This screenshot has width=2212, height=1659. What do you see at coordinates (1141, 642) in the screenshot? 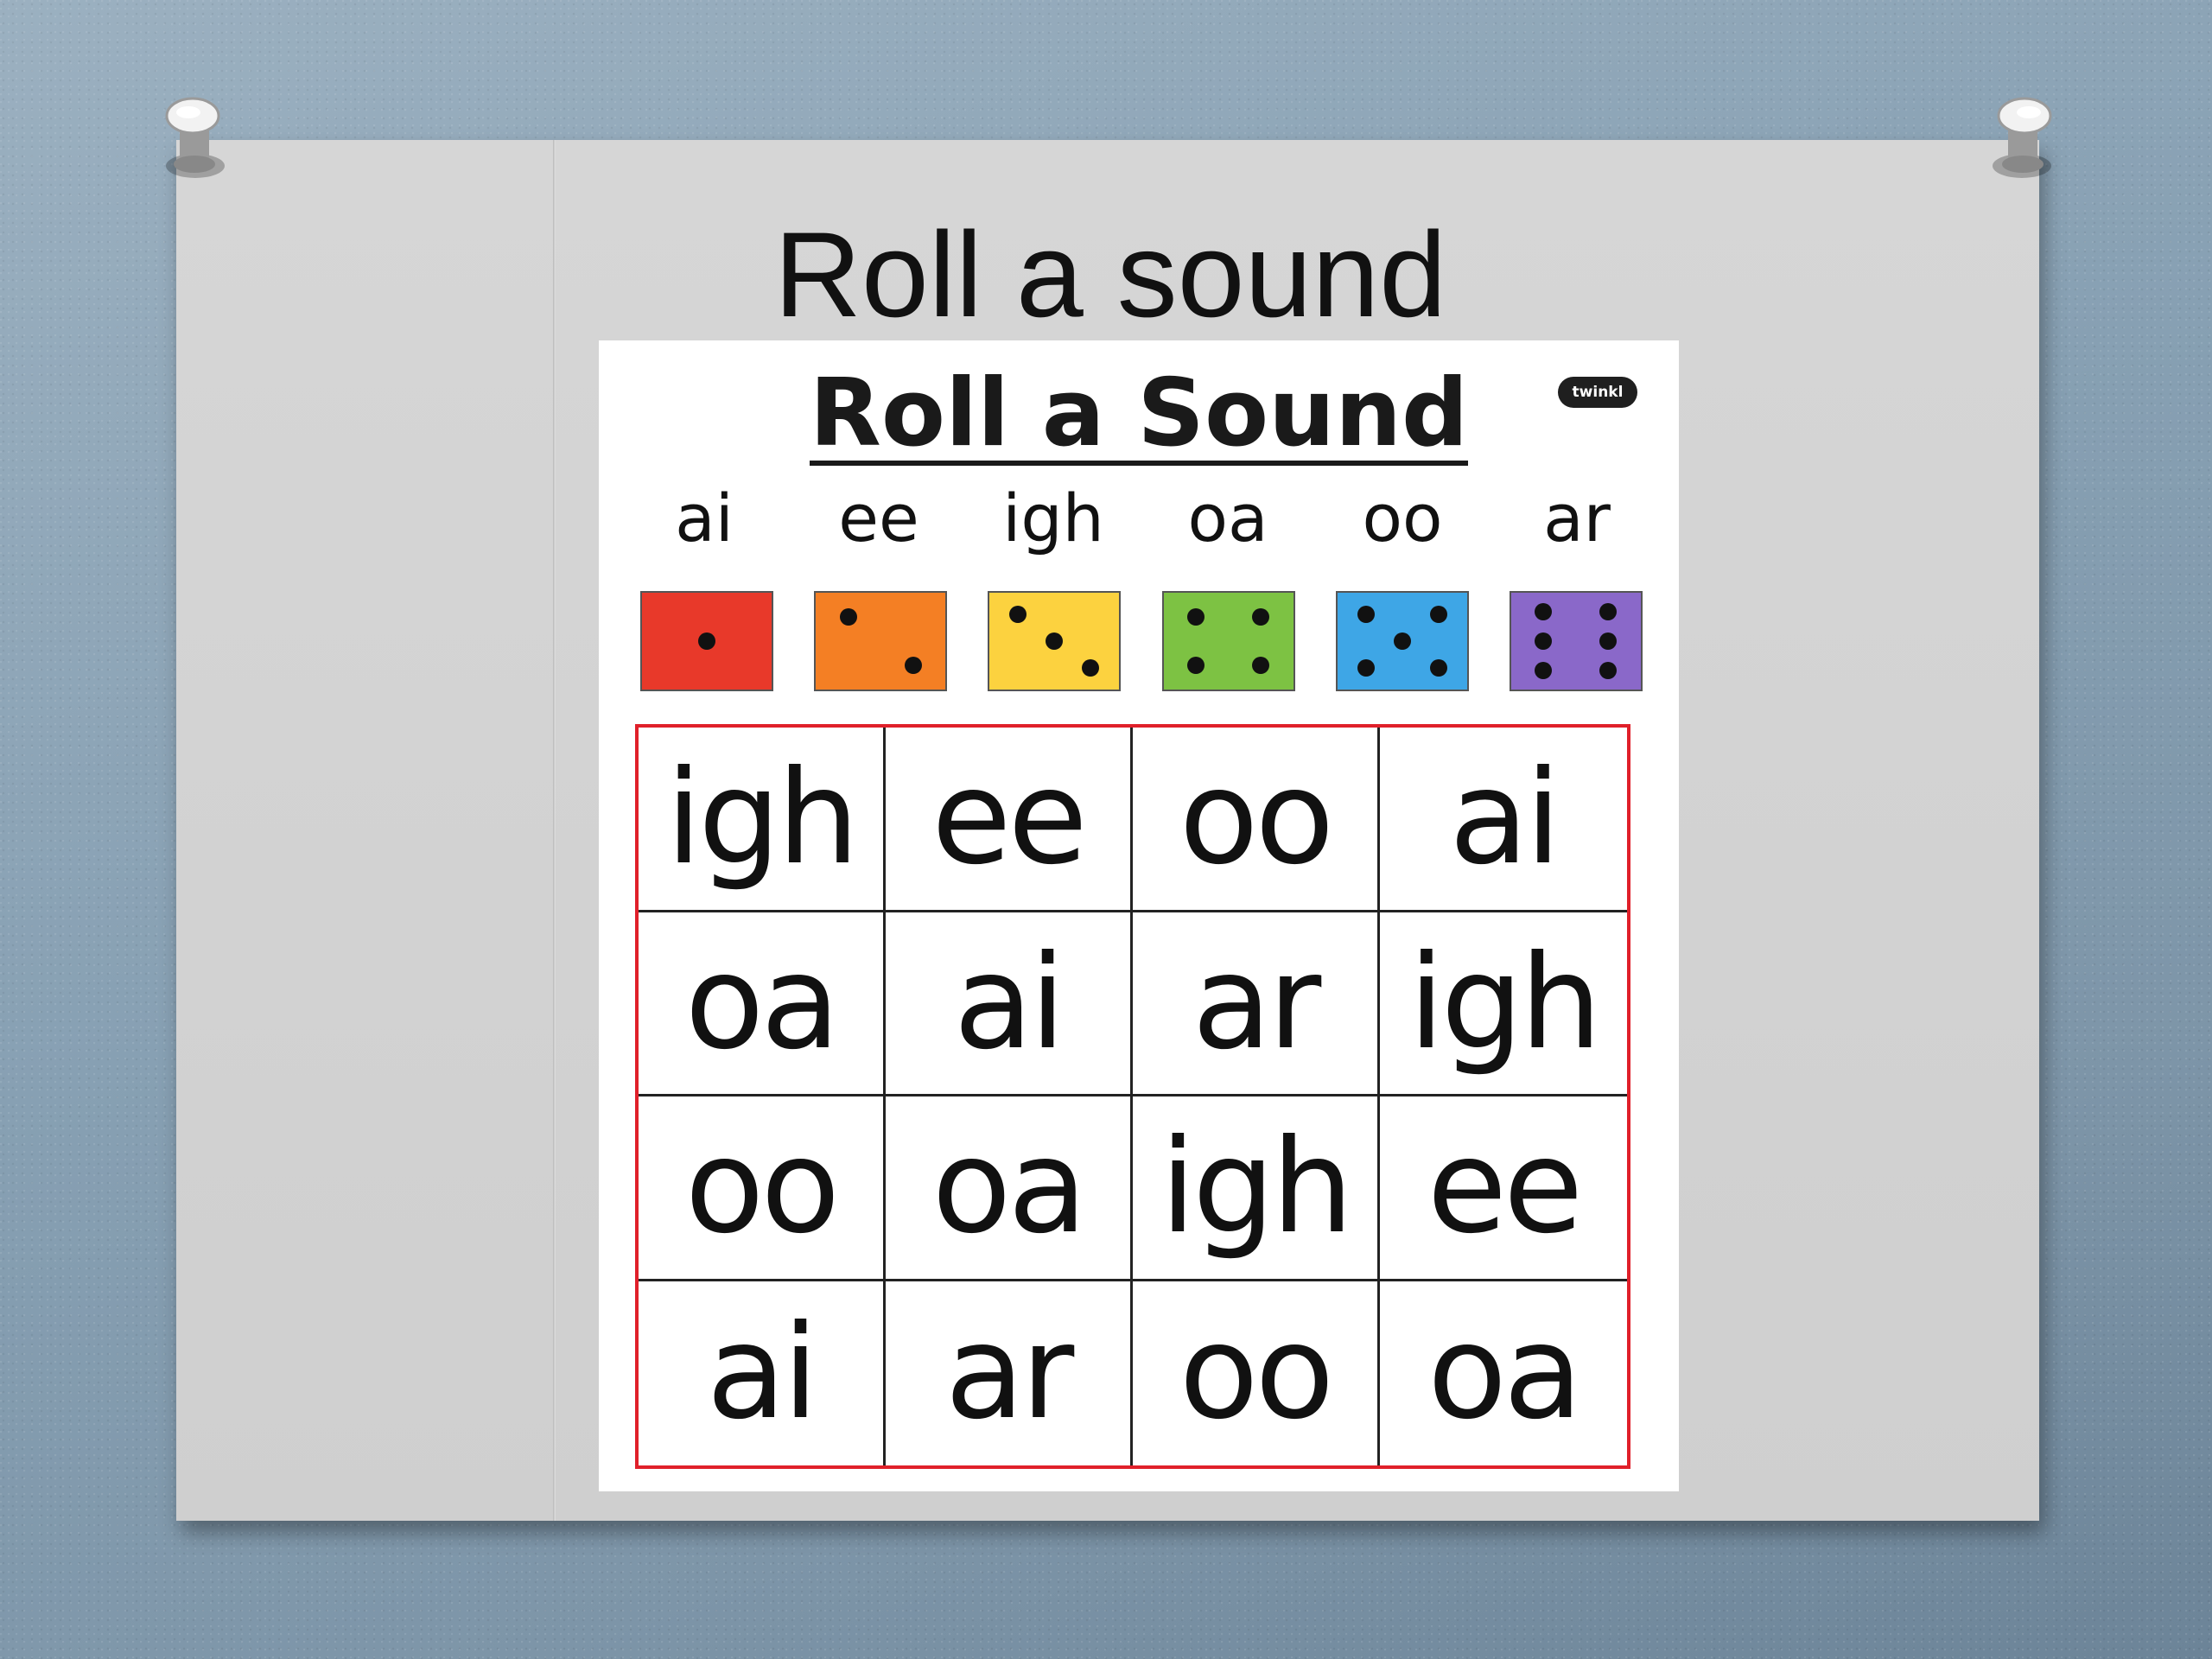
I see `dice-key-row` at bounding box center [1141, 642].